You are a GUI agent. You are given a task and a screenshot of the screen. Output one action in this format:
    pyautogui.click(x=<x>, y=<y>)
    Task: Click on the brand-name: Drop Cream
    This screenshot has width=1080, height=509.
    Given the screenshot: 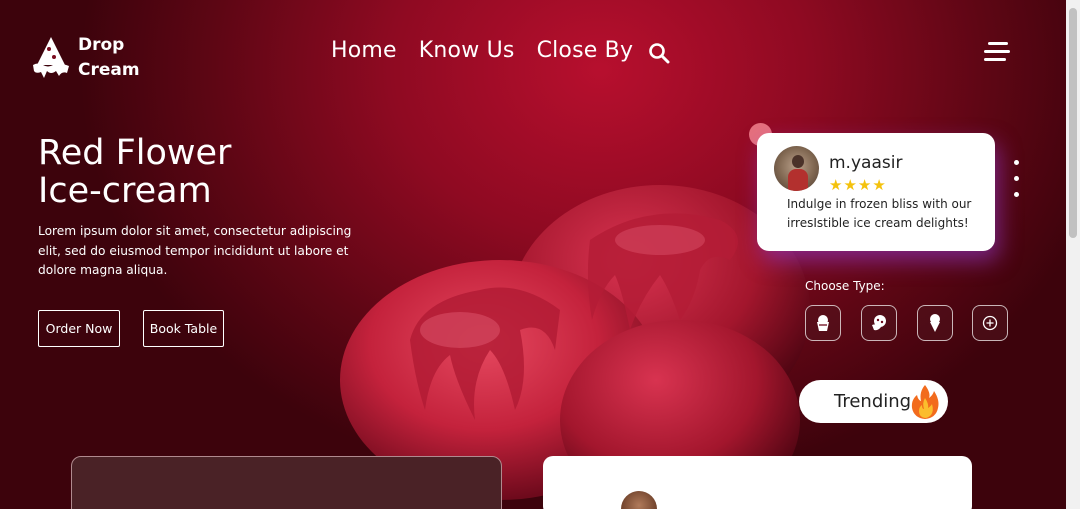 What is the action you would take?
    pyautogui.click(x=109, y=58)
    